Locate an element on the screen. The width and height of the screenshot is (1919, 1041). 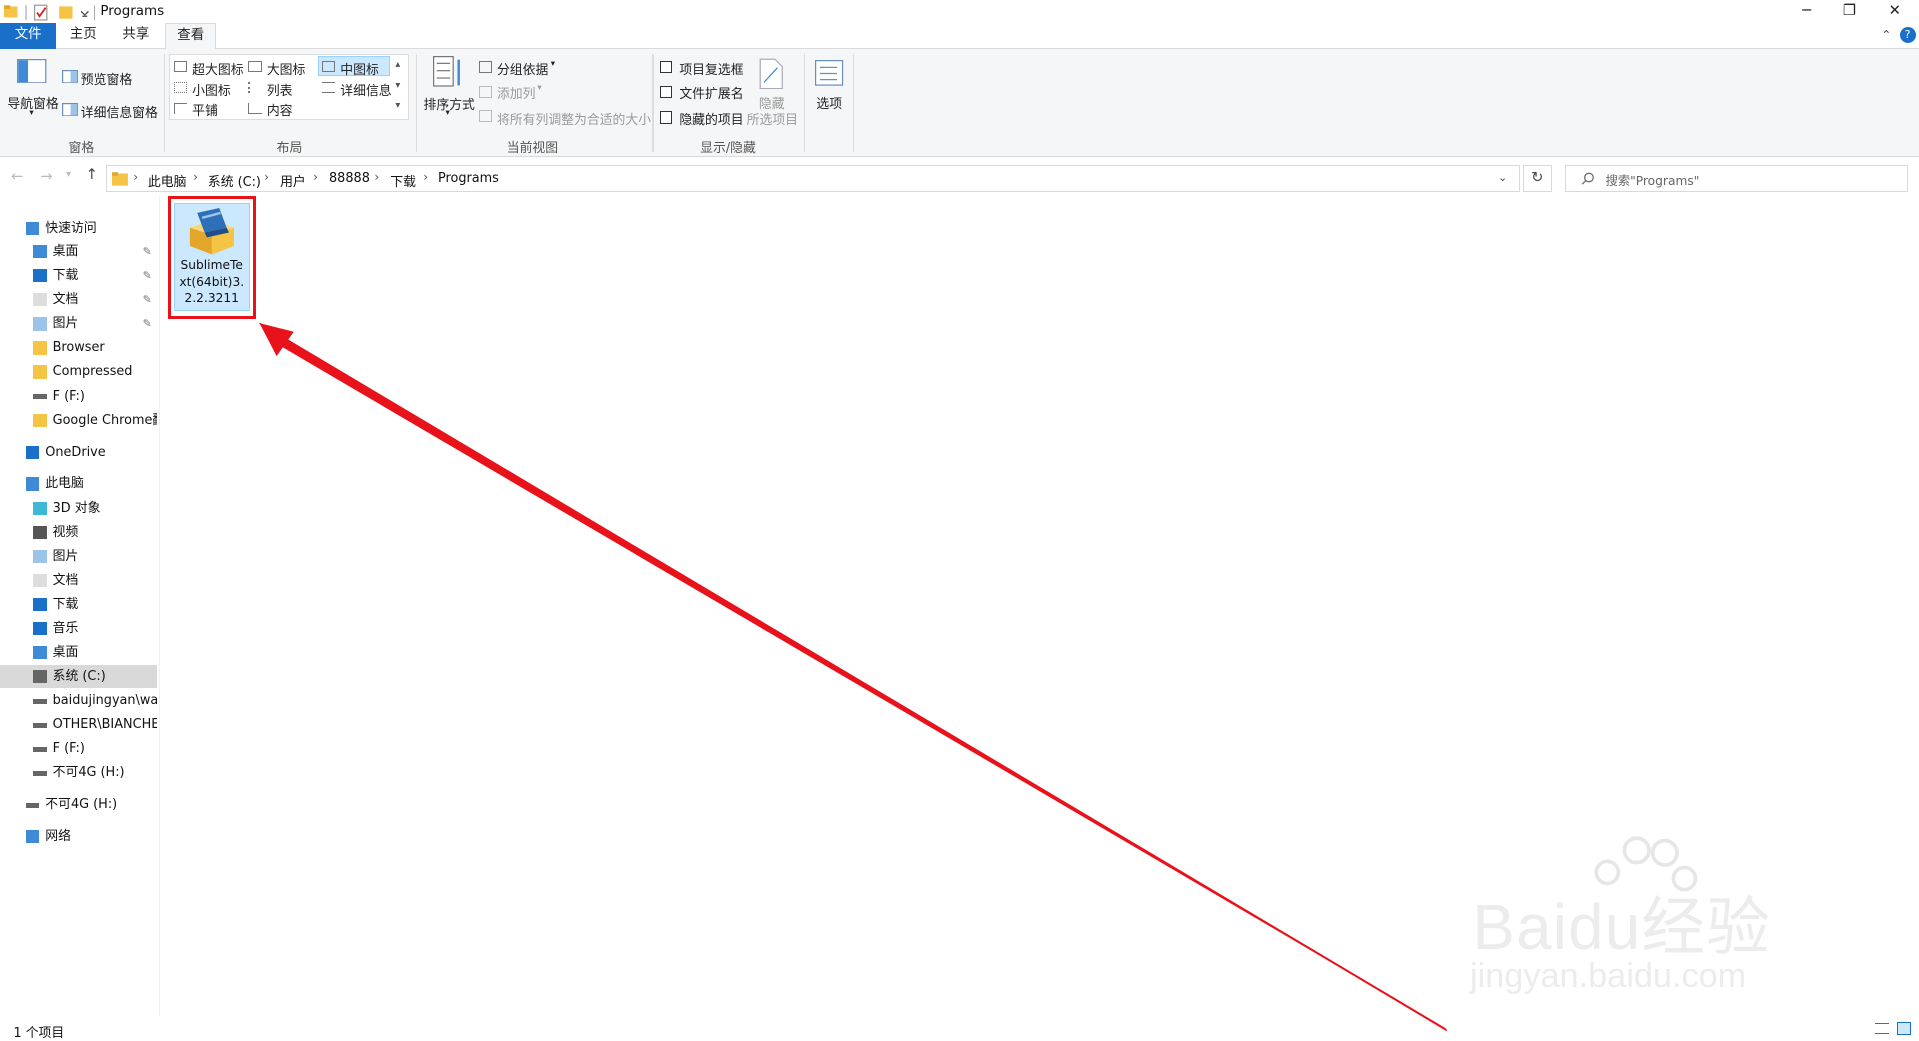
large-icons-view-icon is located at coordinates (1904, 1029).